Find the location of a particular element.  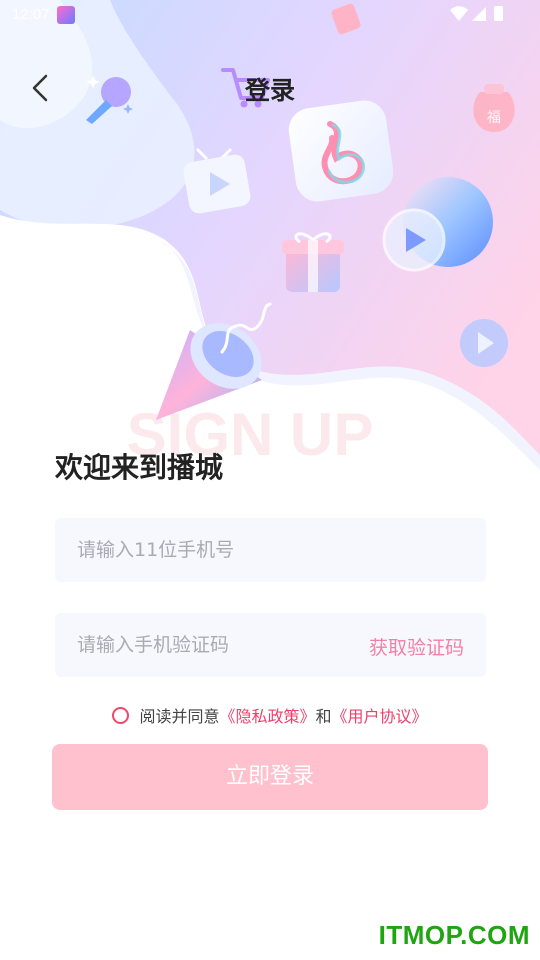

phone-field-container is located at coordinates (270, 550).